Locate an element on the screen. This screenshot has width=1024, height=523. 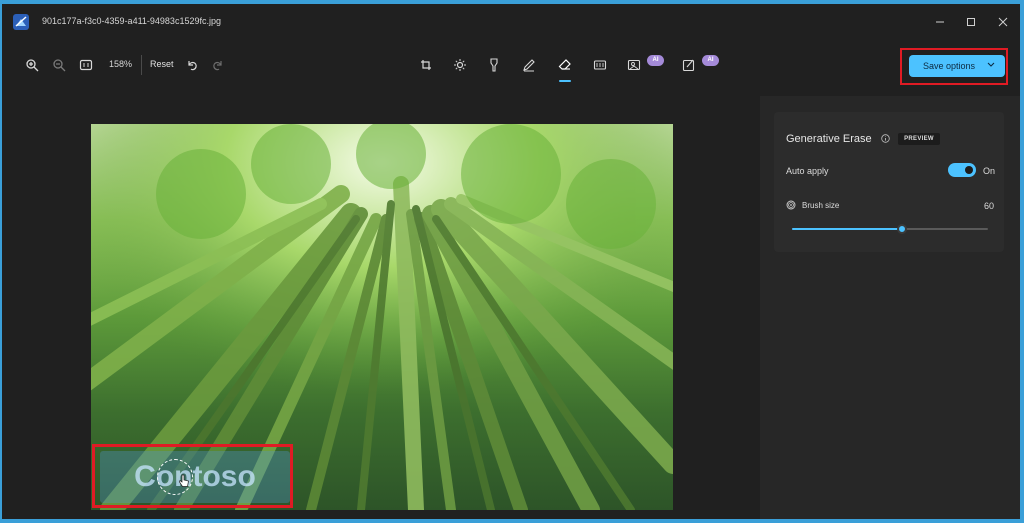
slider-fill is located at coordinates (847, 229).